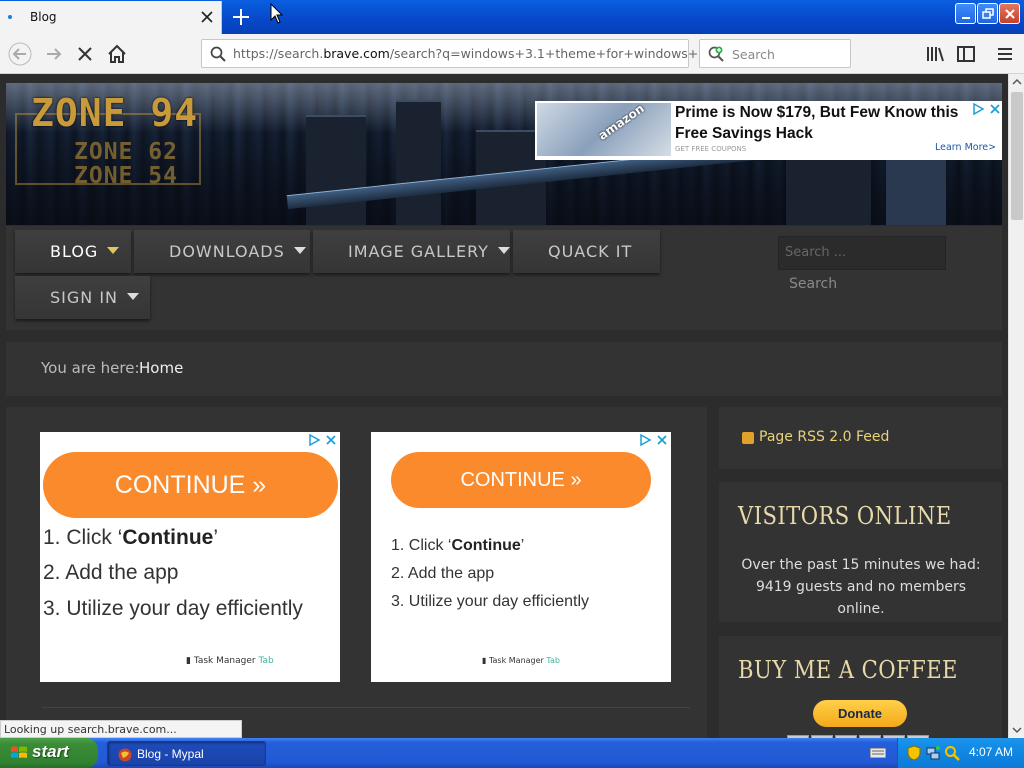  Describe the element at coordinates (43, 17) in the screenshot. I see `tab-title: Blog` at that location.